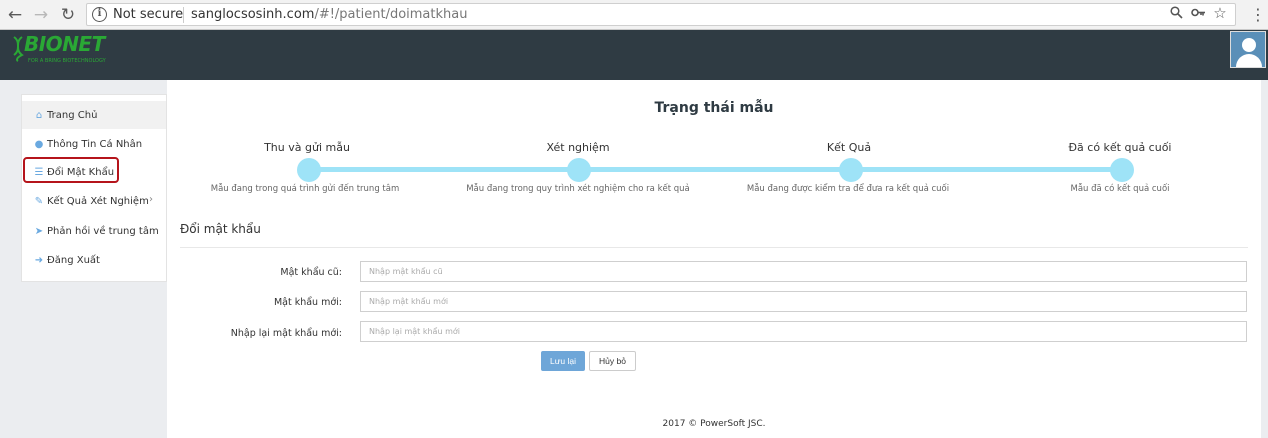 This screenshot has width=1268, height=438. I want to click on step-label: Xét nghiệm, so click(578, 147).